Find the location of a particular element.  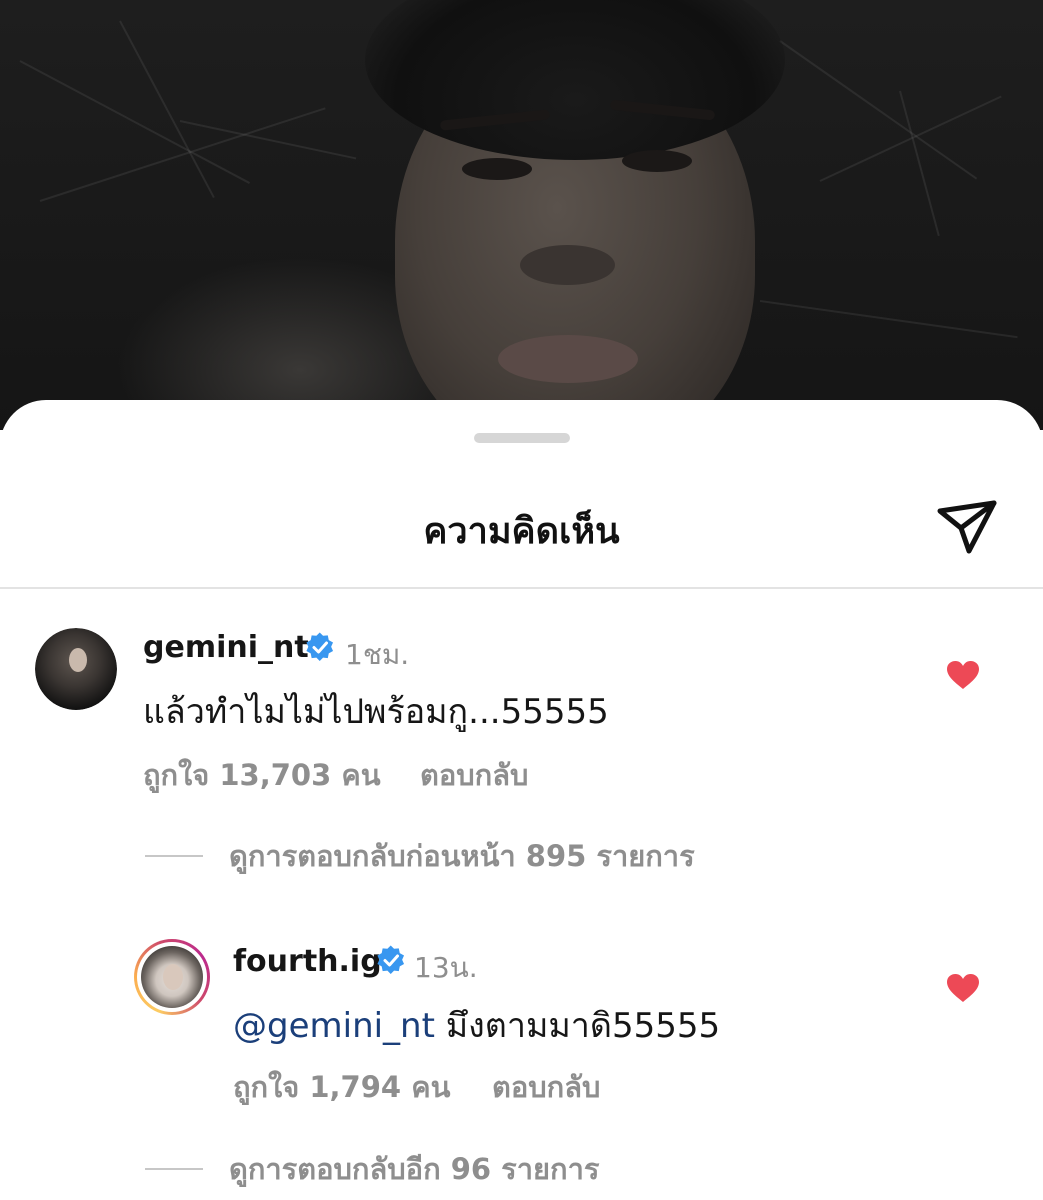

header-divider is located at coordinates (521, 588).